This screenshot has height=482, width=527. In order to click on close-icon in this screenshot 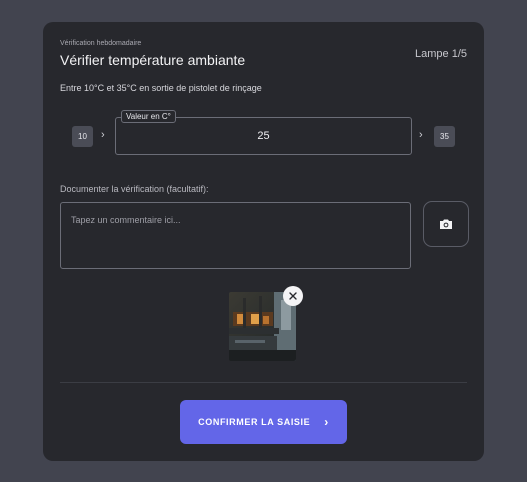, I will do `click(293, 296)`.